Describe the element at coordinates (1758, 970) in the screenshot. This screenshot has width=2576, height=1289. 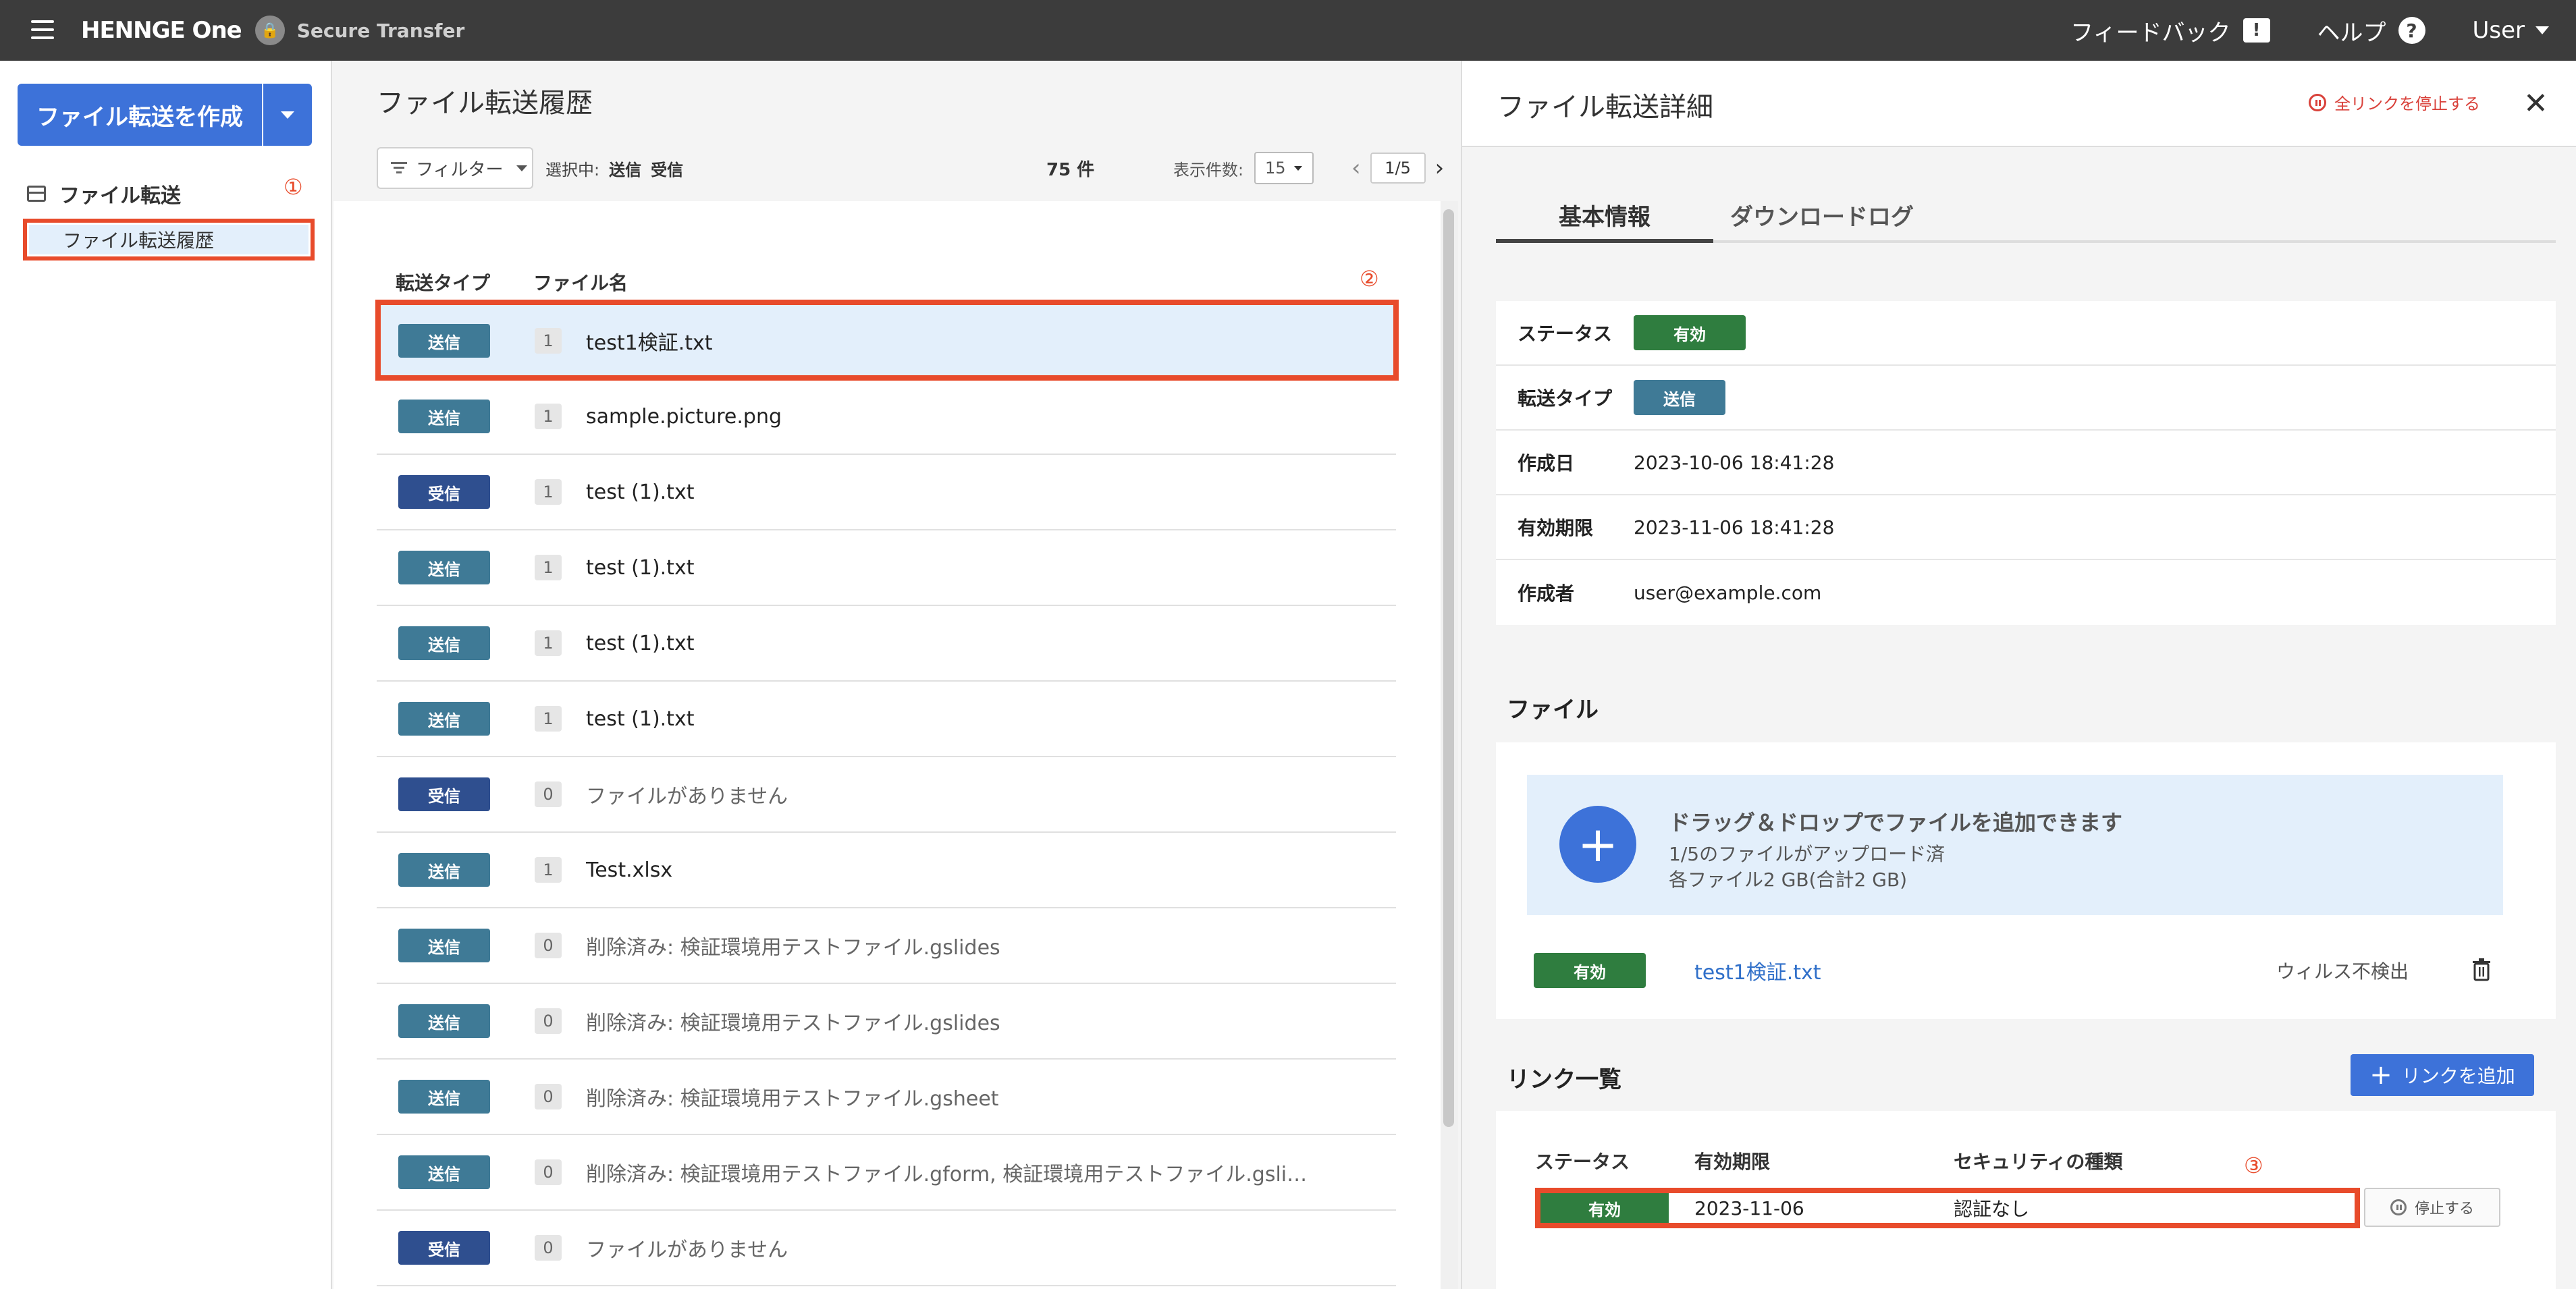
I see `file-link: test1検証.txt` at that location.